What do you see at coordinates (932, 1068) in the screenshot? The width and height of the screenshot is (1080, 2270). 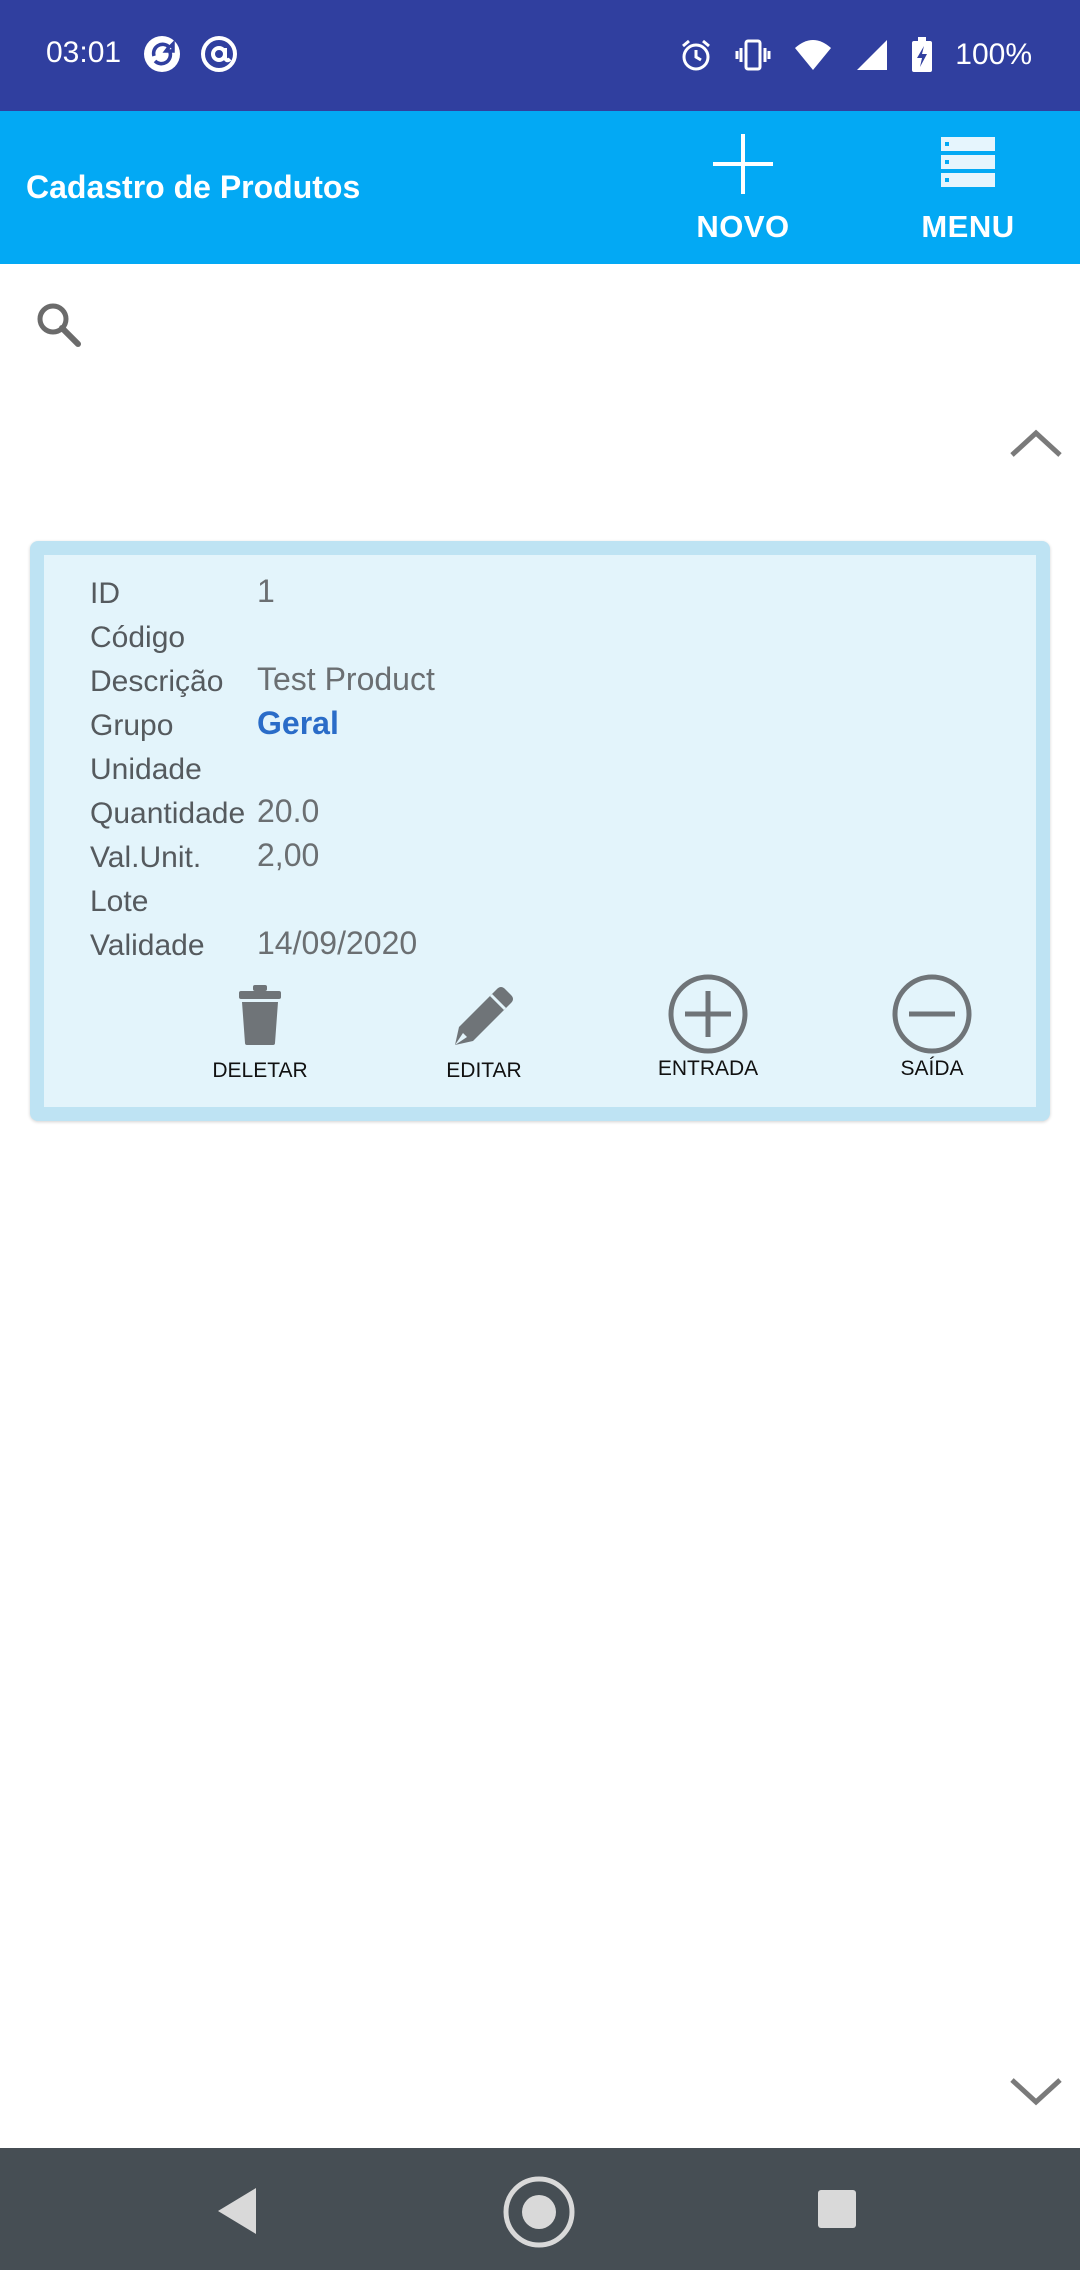 I see `exit-button-label: SAÍDA` at bounding box center [932, 1068].